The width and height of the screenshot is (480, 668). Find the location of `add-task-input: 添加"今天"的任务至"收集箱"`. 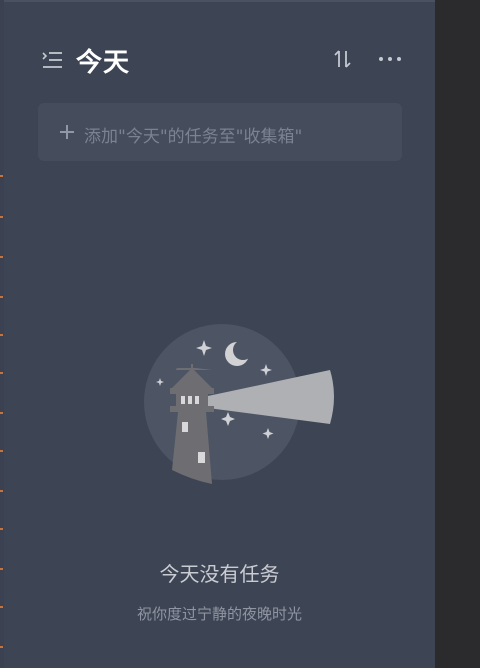

add-task-input: 添加"今天"的任务至"收集箱" is located at coordinates (220, 132).